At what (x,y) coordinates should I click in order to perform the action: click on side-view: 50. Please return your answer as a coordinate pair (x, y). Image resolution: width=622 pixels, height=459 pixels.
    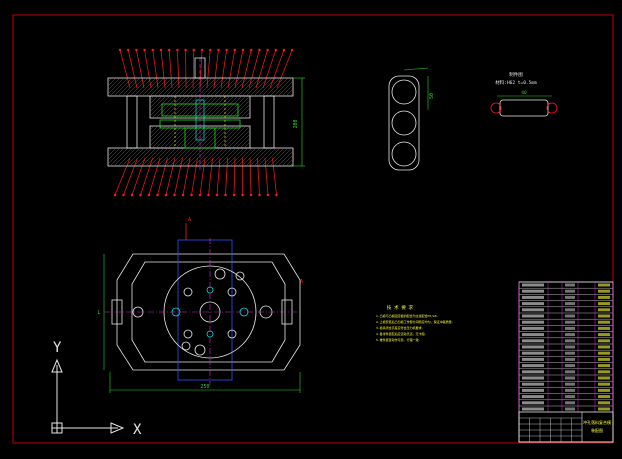
    Looking at the image, I should click on (411, 119).